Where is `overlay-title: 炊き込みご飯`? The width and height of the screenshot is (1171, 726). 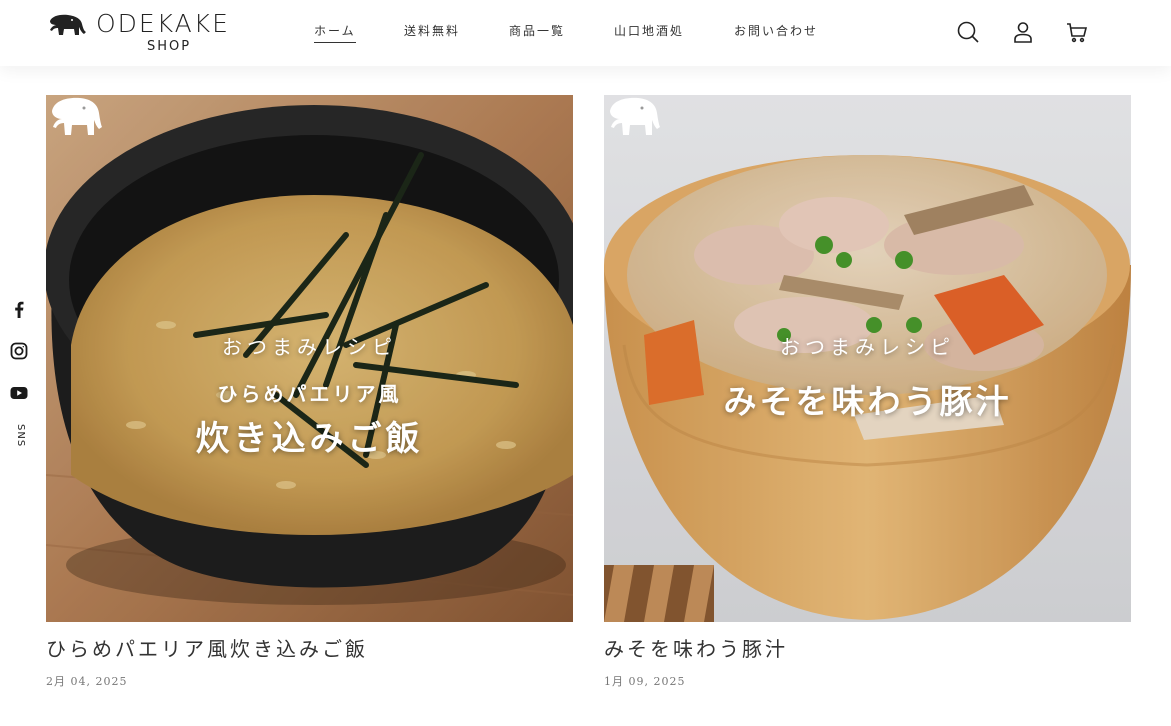
overlay-title: 炊き込みご飯 is located at coordinates (309, 439).